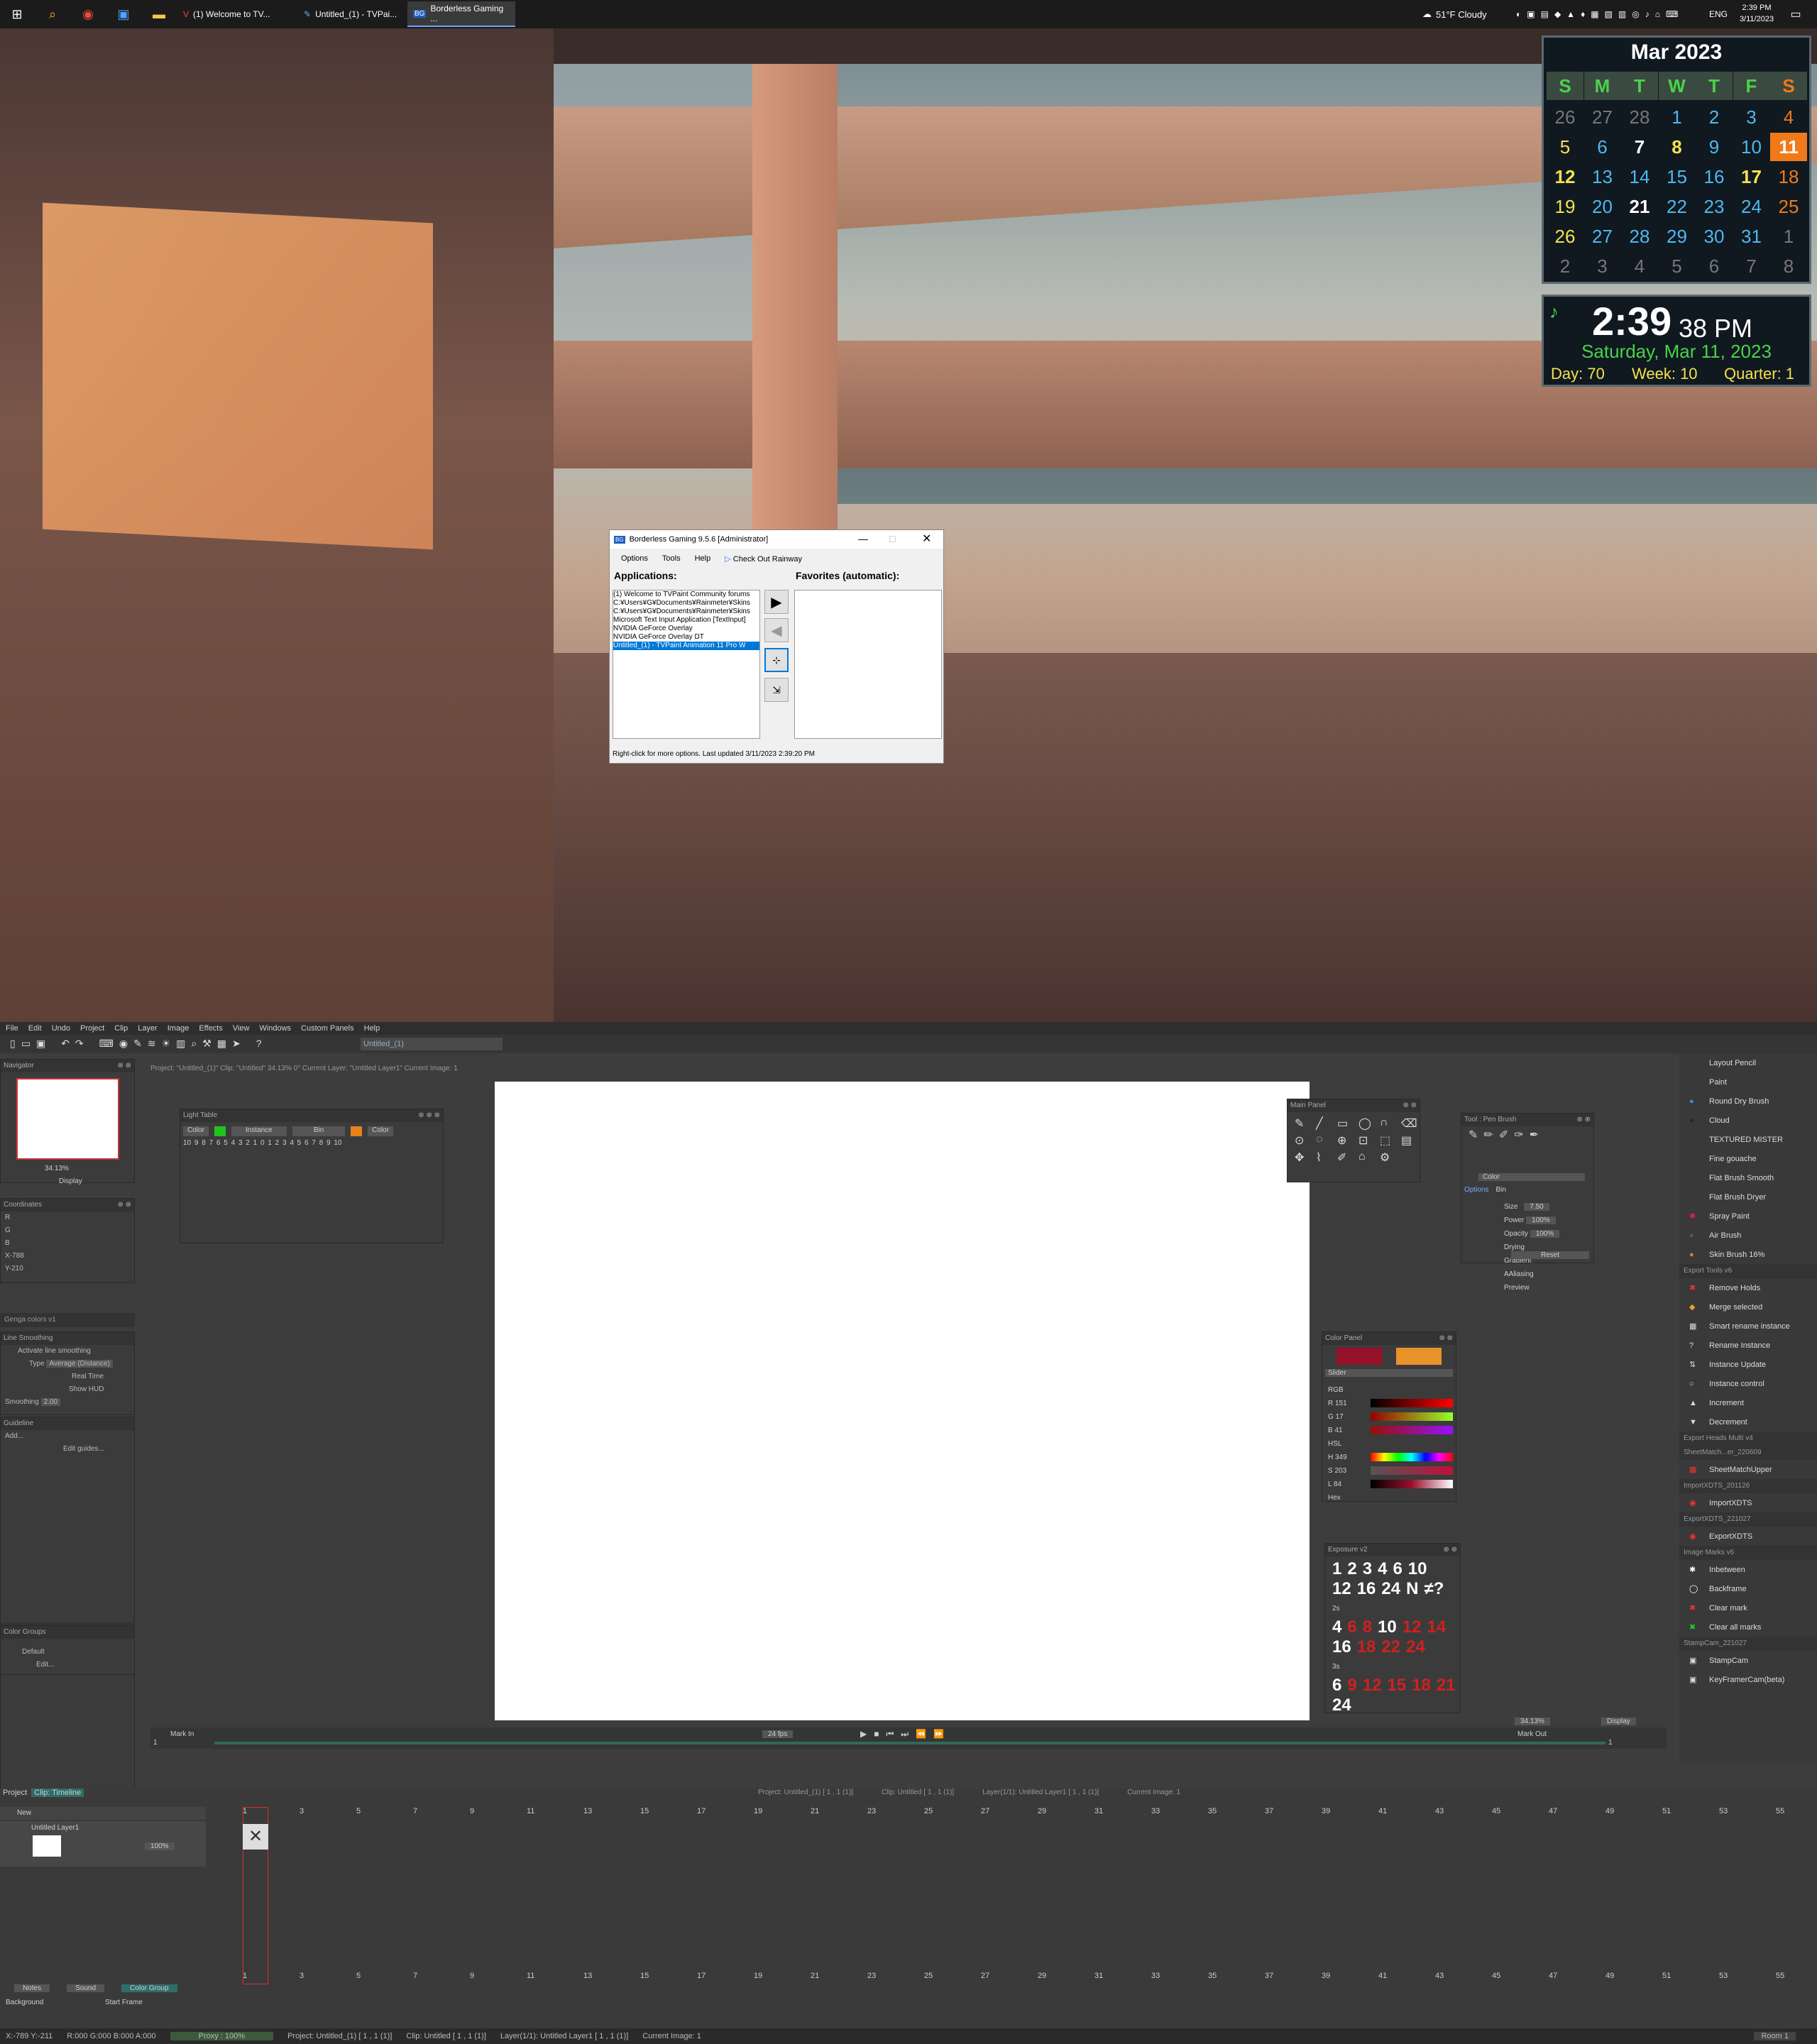 Image resolution: width=1817 pixels, height=2044 pixels. I want to click on exposure-button: 10, so click(1417, 1569).